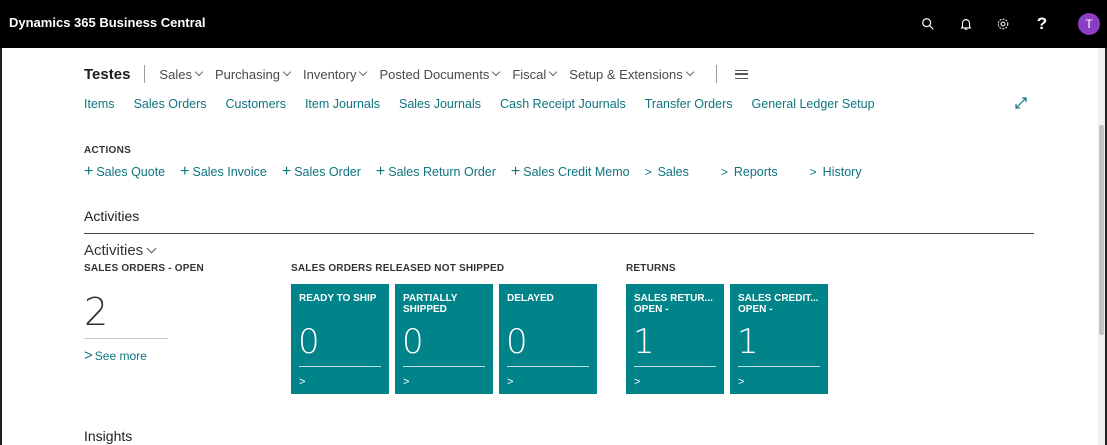 This screenshot has width=1107, height=445. Describe the element at coordinates (741, 74) in the screenshot. I see `hamburger-menu-icon` at that location.